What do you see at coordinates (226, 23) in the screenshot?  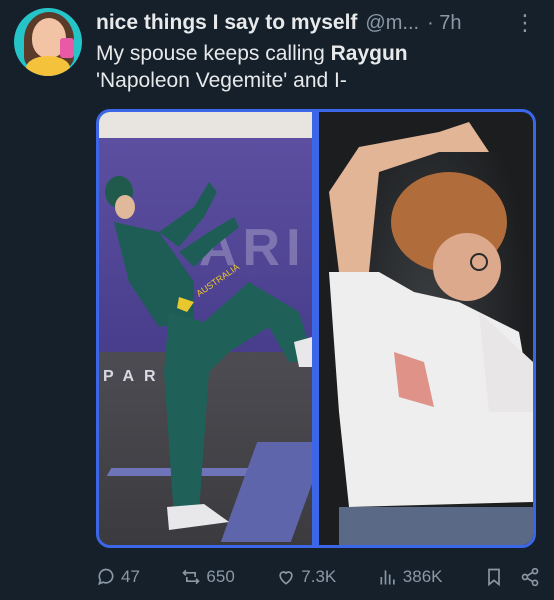 I see `display-name: nice things I say to myself` at bounding box center [226, 23].